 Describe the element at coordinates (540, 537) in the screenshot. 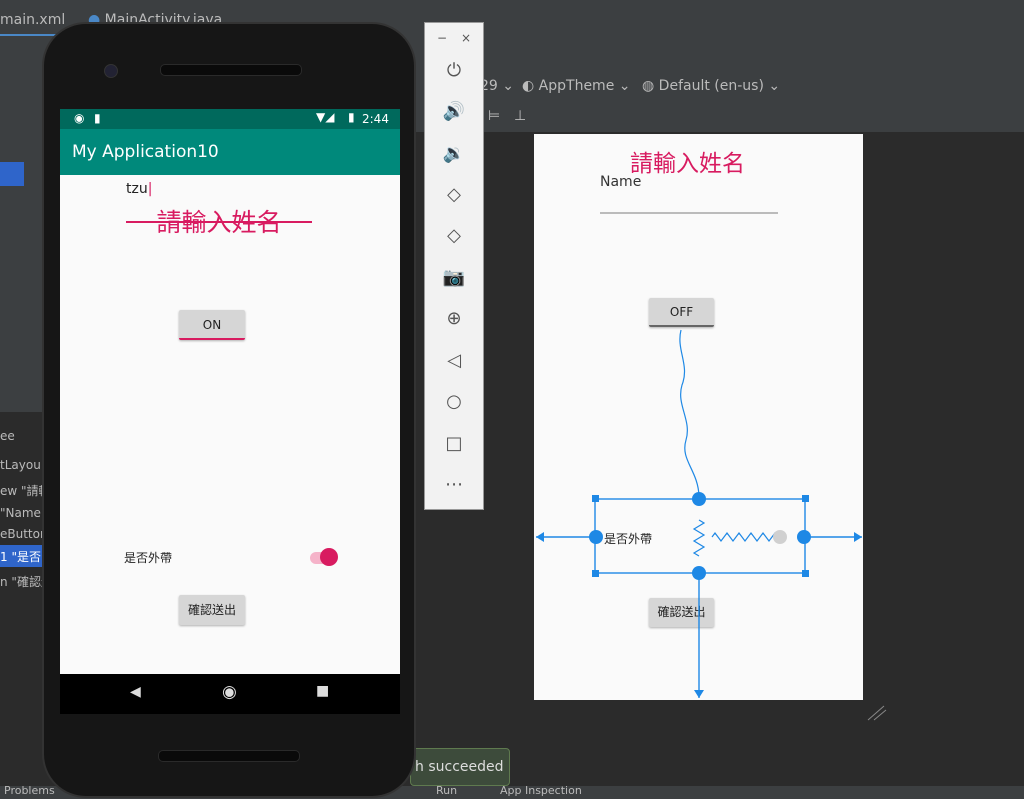

I see `left-arrow-icon` at that location.